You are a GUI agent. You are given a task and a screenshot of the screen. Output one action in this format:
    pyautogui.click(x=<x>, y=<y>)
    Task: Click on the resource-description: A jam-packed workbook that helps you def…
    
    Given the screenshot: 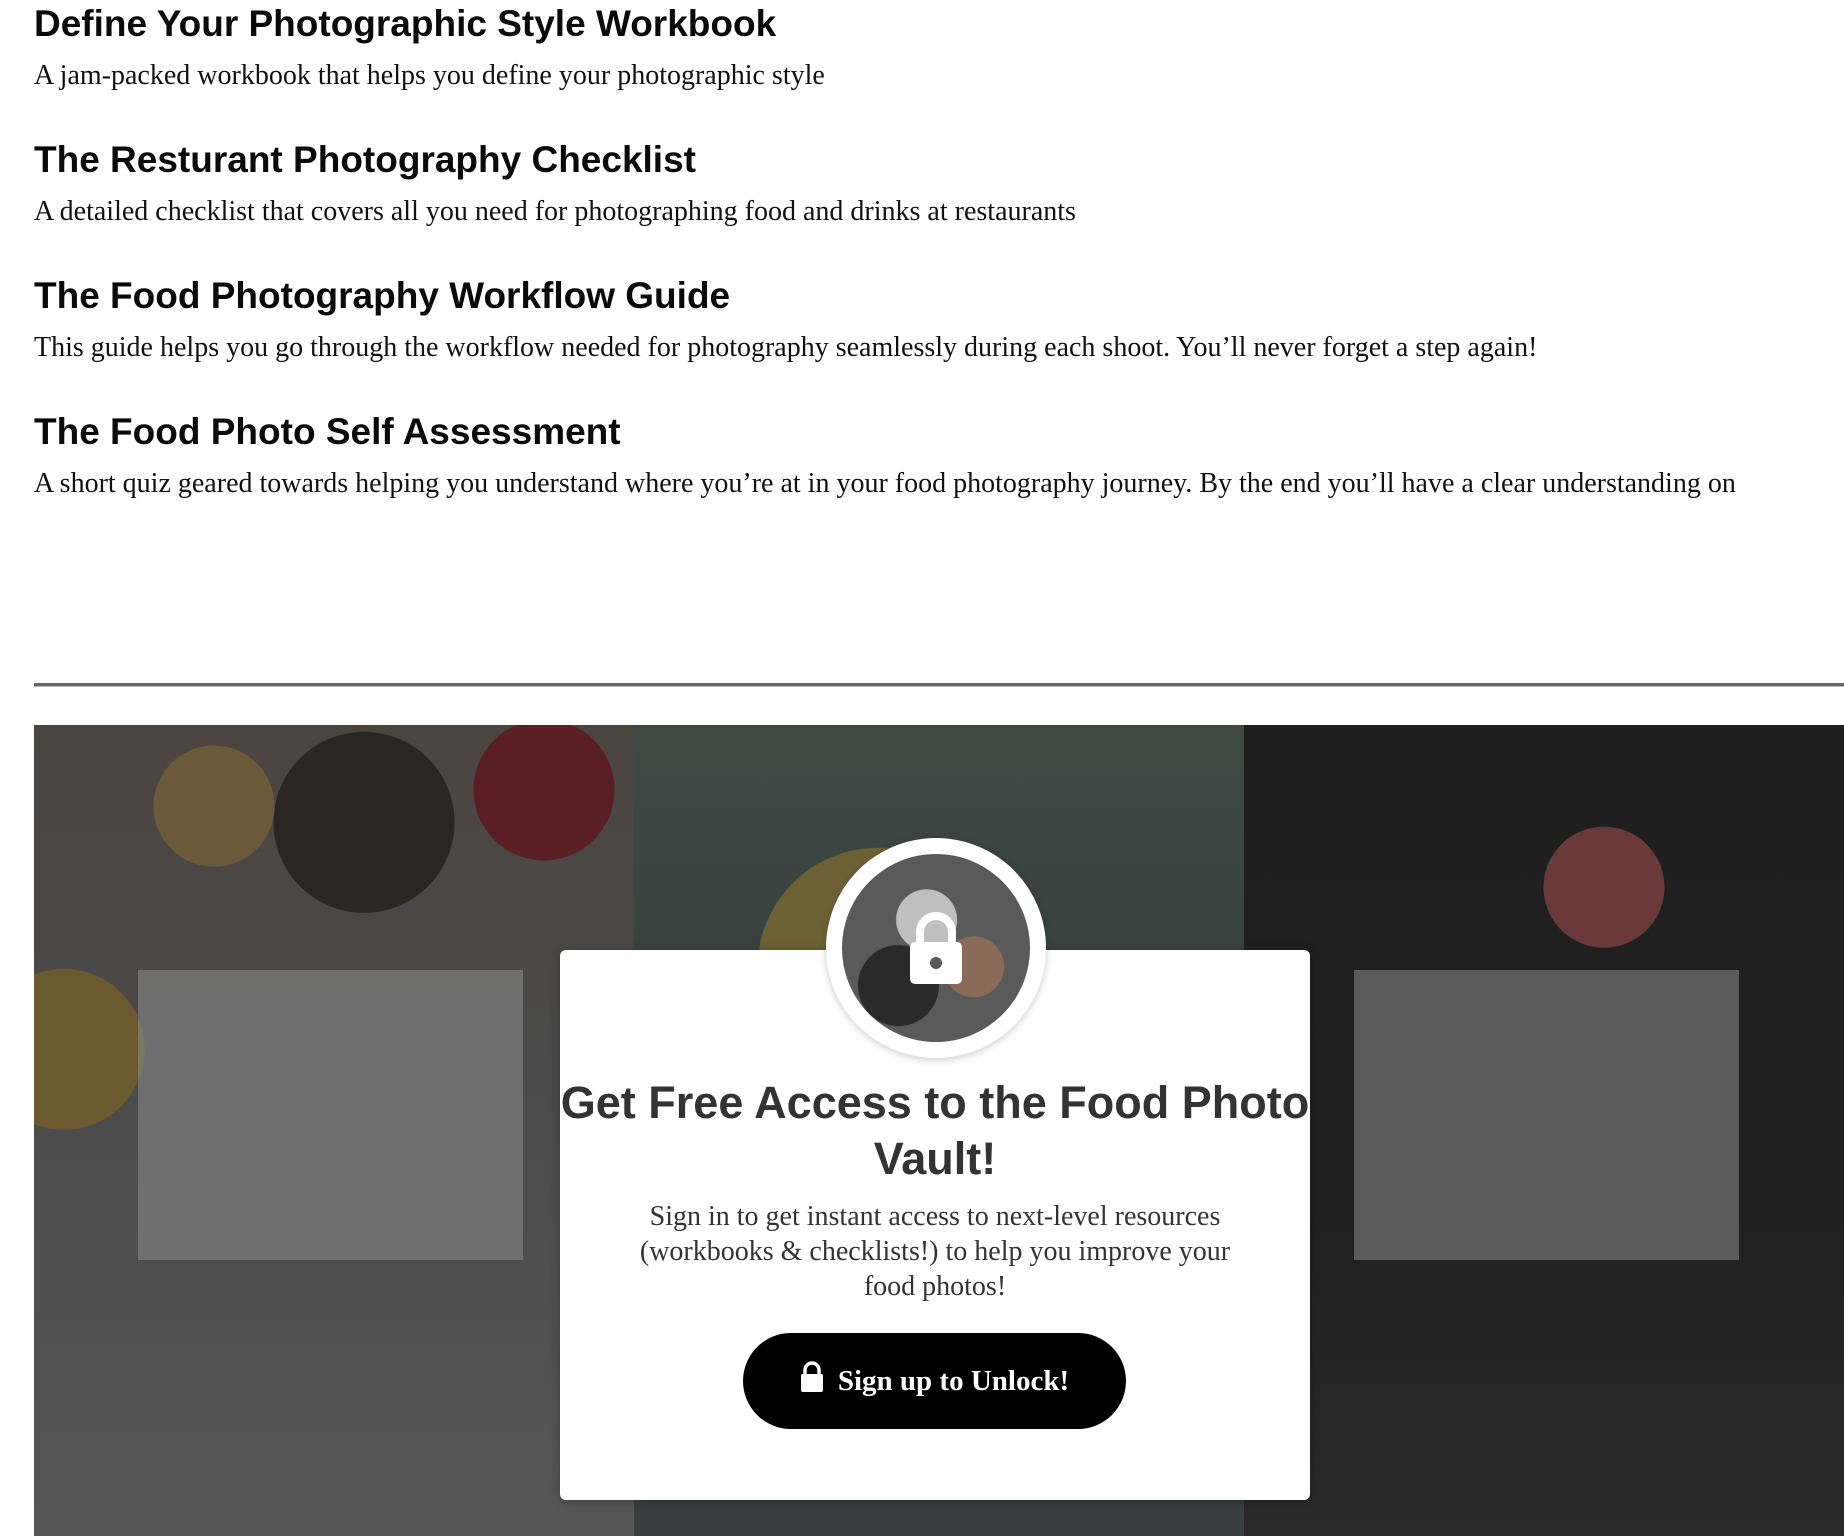 What is the action you would take?
    pyautogui.click(x=429, y=75)
    